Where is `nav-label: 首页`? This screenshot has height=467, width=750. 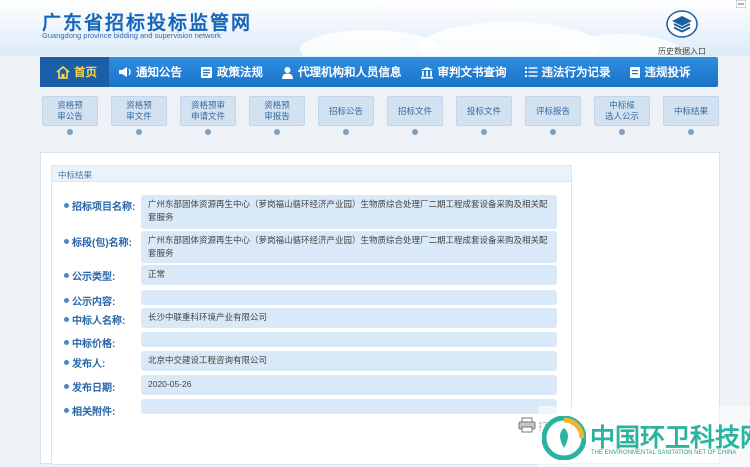 nav-label: 首页 is located at coordinates (85, 73).